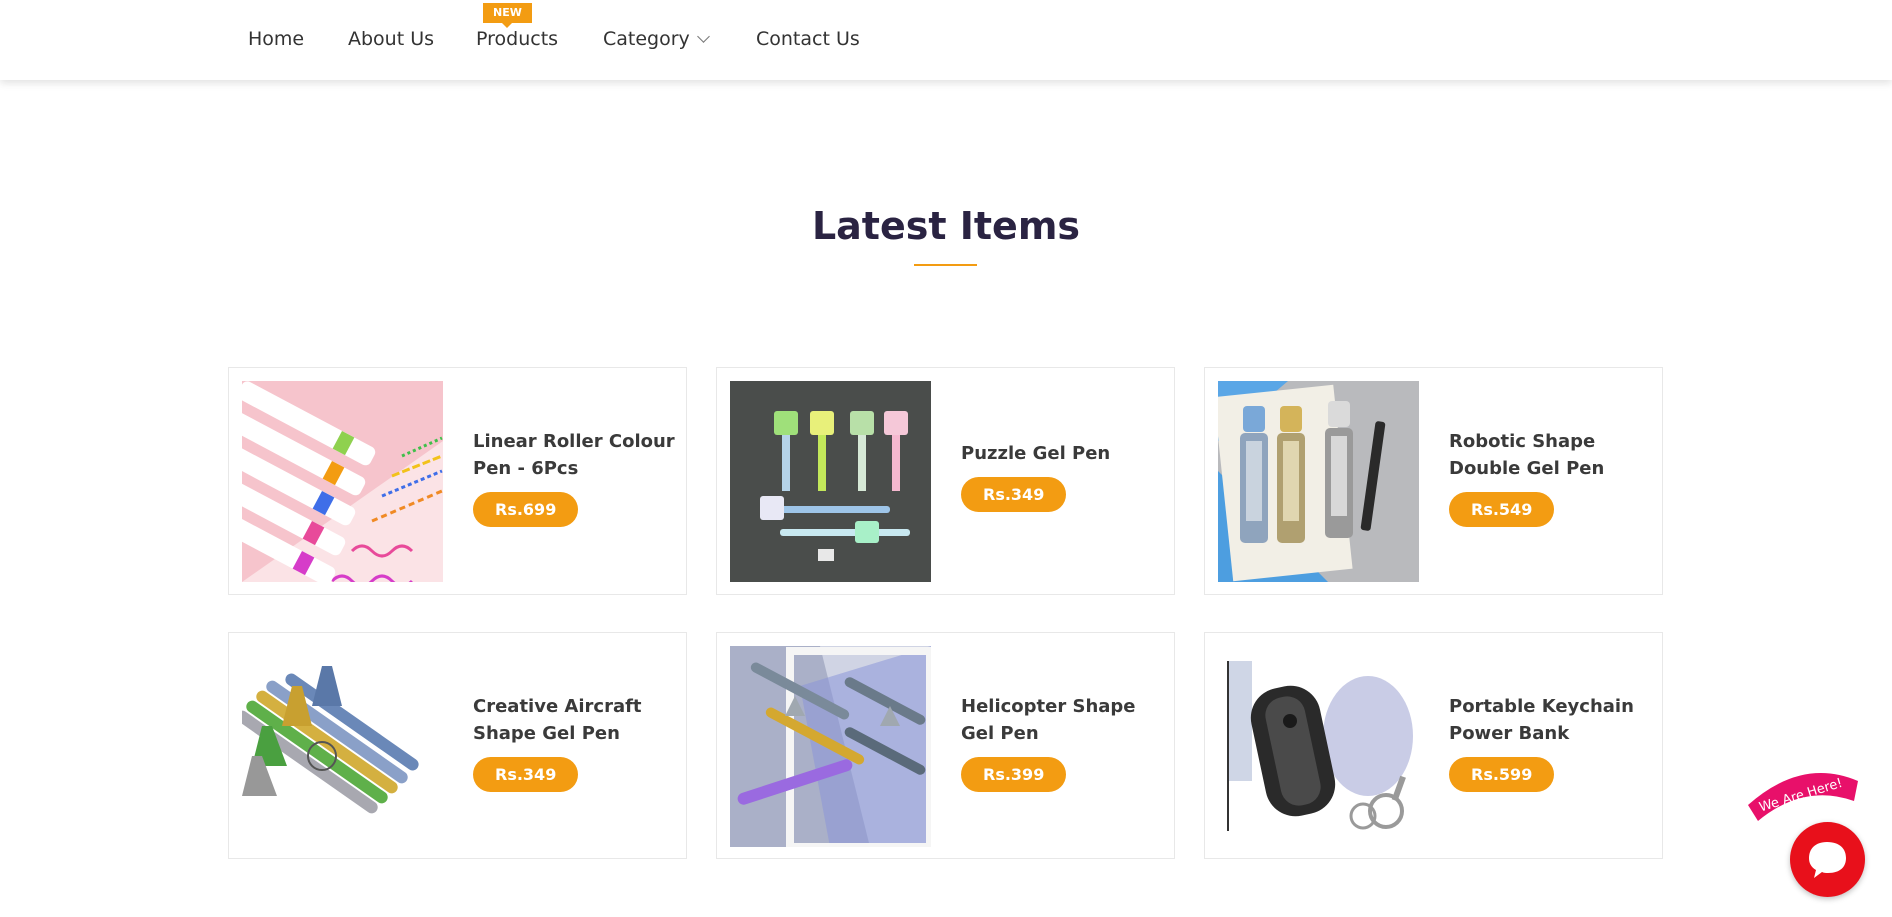  I want to click on aircraft-pens-illustration, so click(342, 746).